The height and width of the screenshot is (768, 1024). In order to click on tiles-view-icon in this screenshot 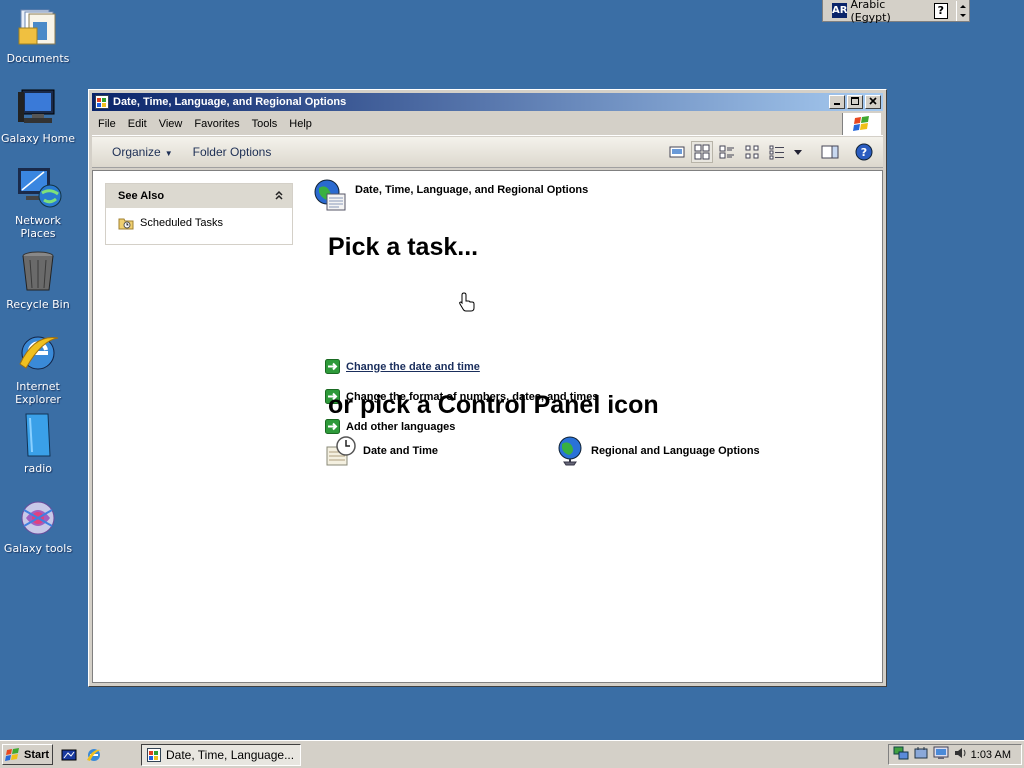, I will do `click(726, 152)`.